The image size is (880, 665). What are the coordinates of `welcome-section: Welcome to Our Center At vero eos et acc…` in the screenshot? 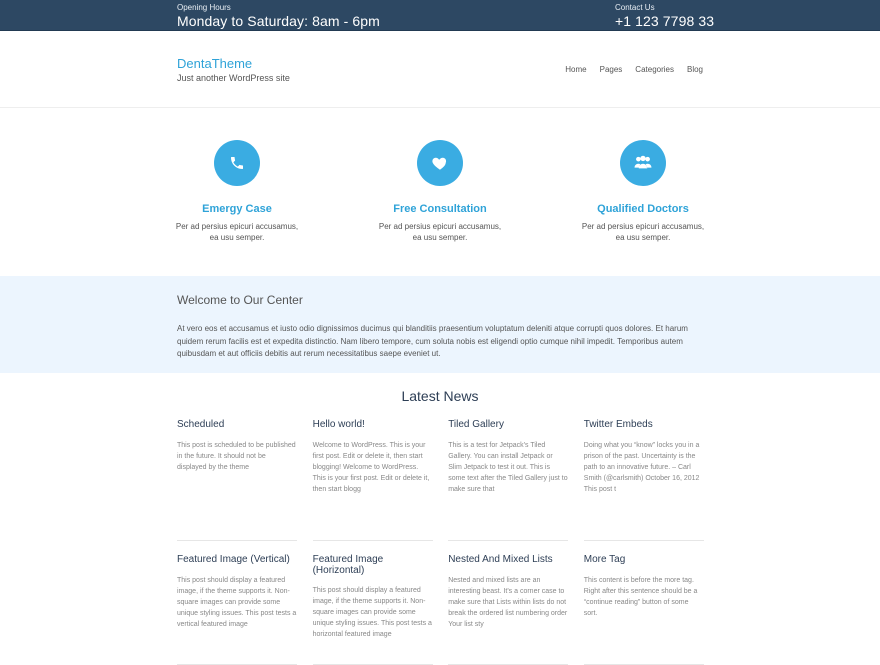 It's located at (440, 324).